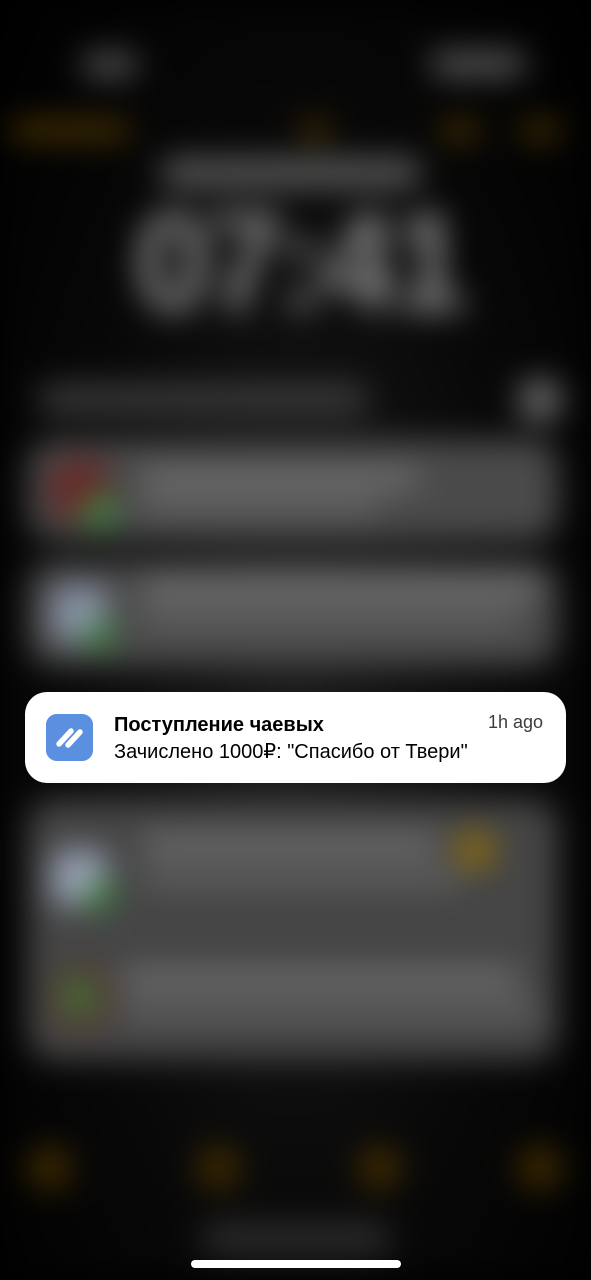 Image resolution: width=591 pixels, height=1280 pixels. Describe the element at coordinates (203, 399) in the screenshot. I see `notification-center-header-blurred` at that location.